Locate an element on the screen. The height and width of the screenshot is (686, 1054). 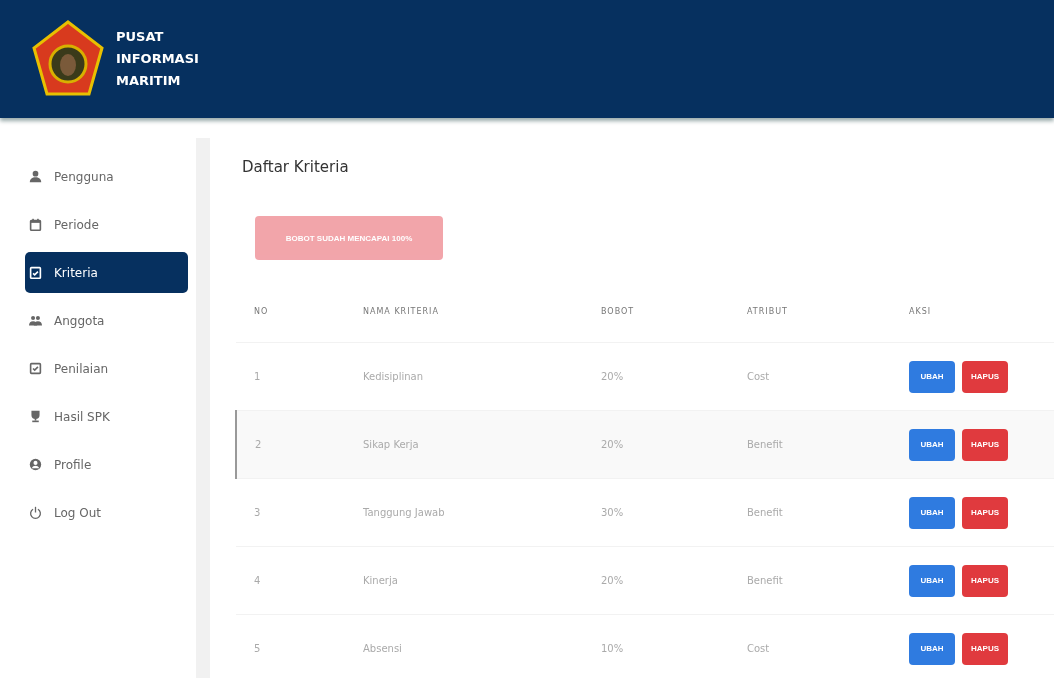
table-cell: Absensi is located at coordinates (481, 648).